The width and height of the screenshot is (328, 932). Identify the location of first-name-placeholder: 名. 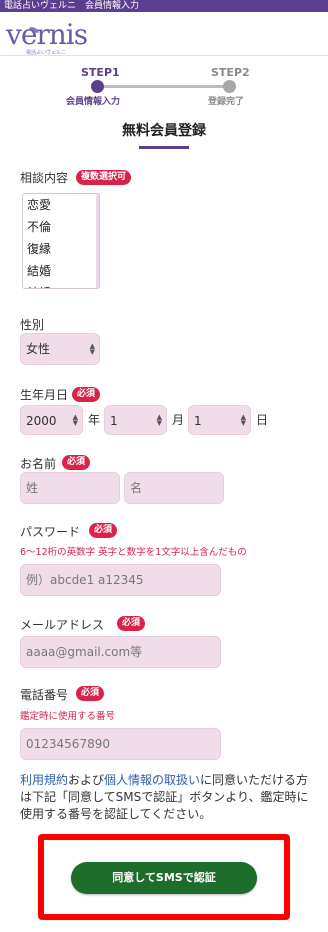
(136, 488).